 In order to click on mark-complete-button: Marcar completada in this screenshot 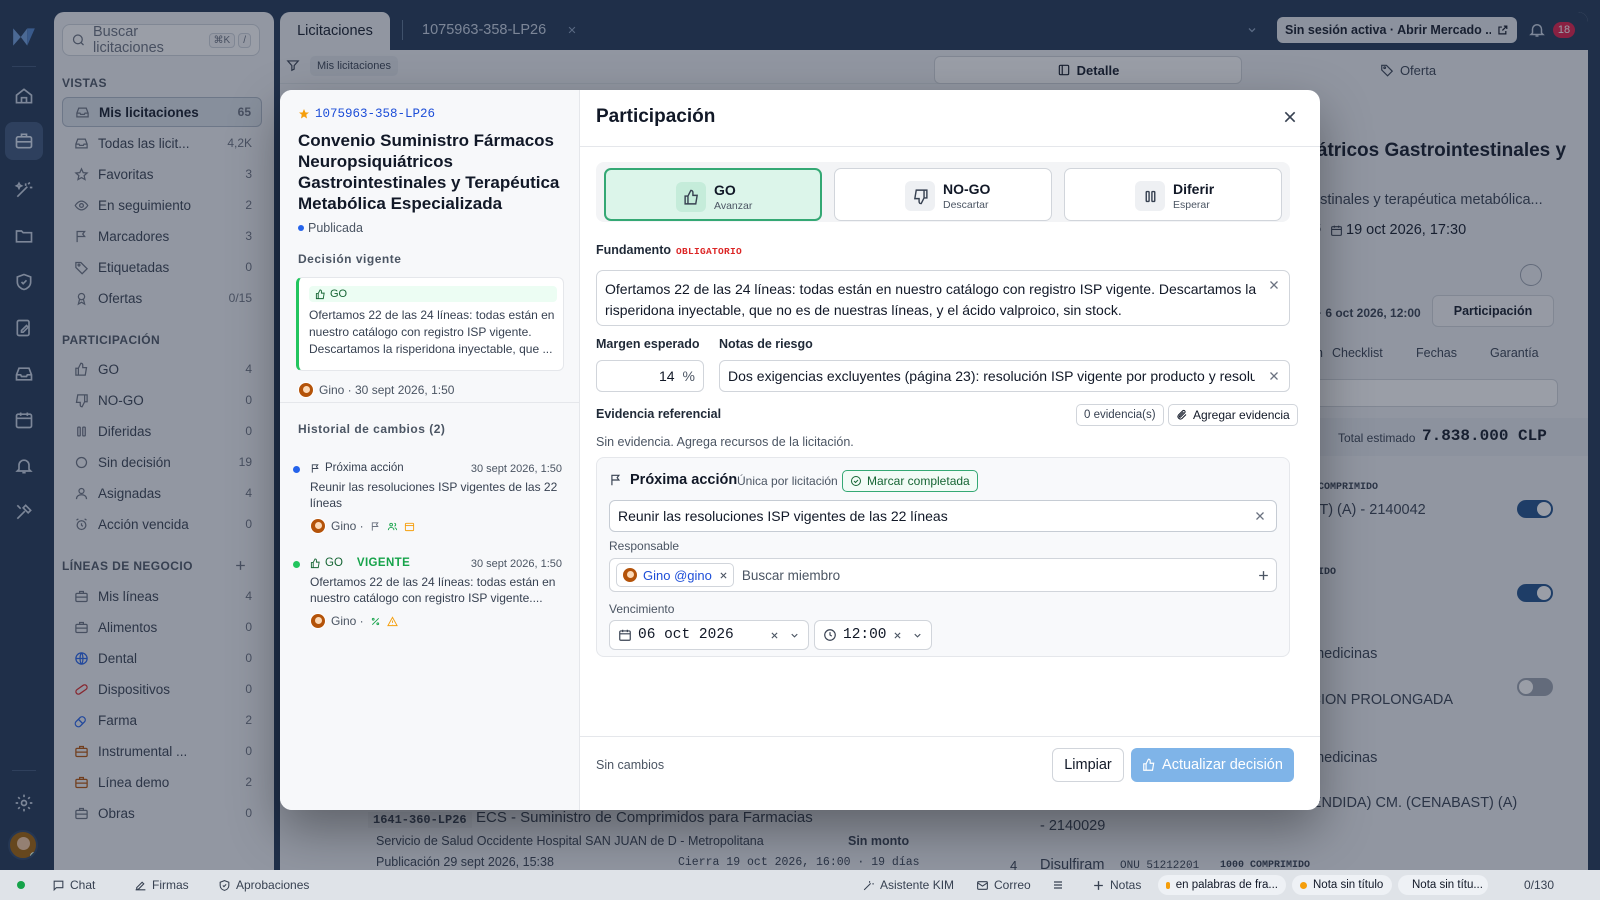, I will do `click(910, 481)`.